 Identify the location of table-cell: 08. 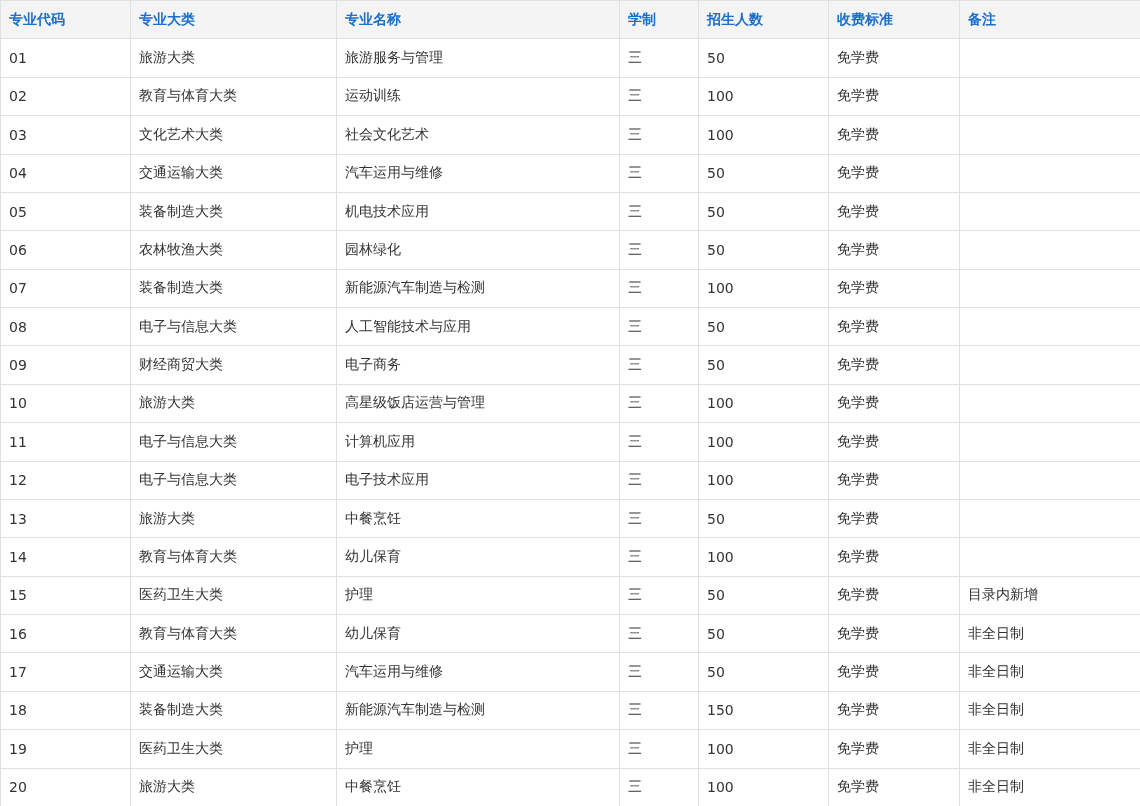
(65, 326).